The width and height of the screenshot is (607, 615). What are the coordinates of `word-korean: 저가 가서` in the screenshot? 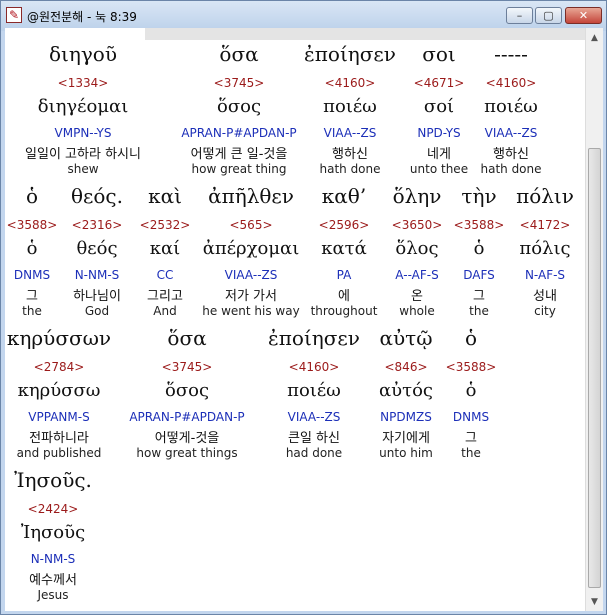 It's located at (251, 296).